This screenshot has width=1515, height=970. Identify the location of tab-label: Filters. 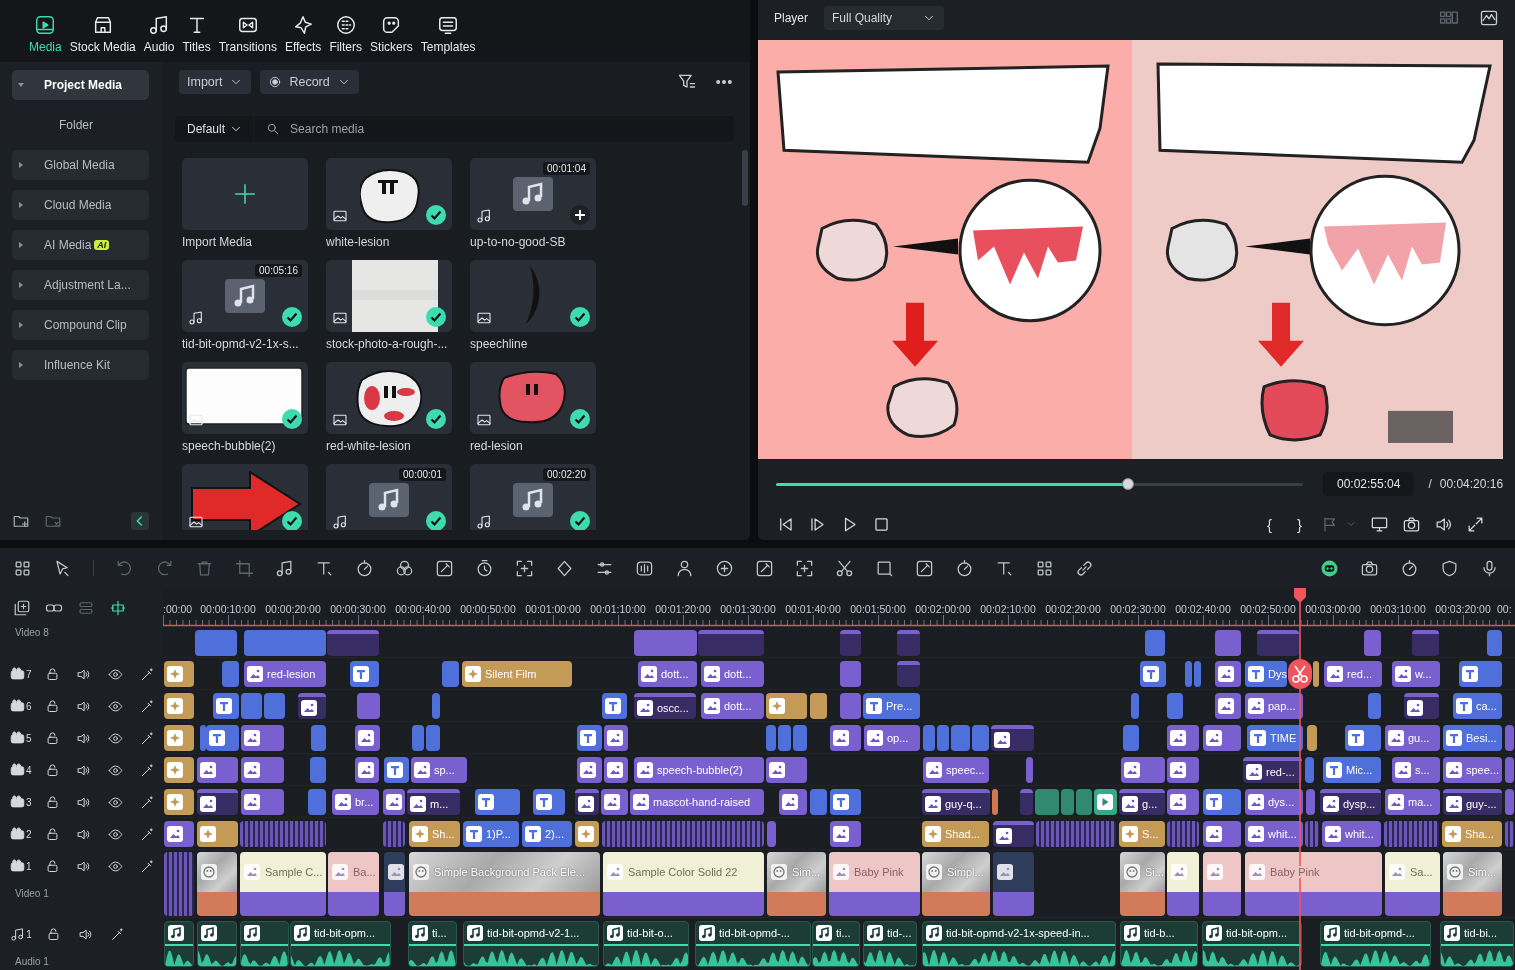
(346, 47).